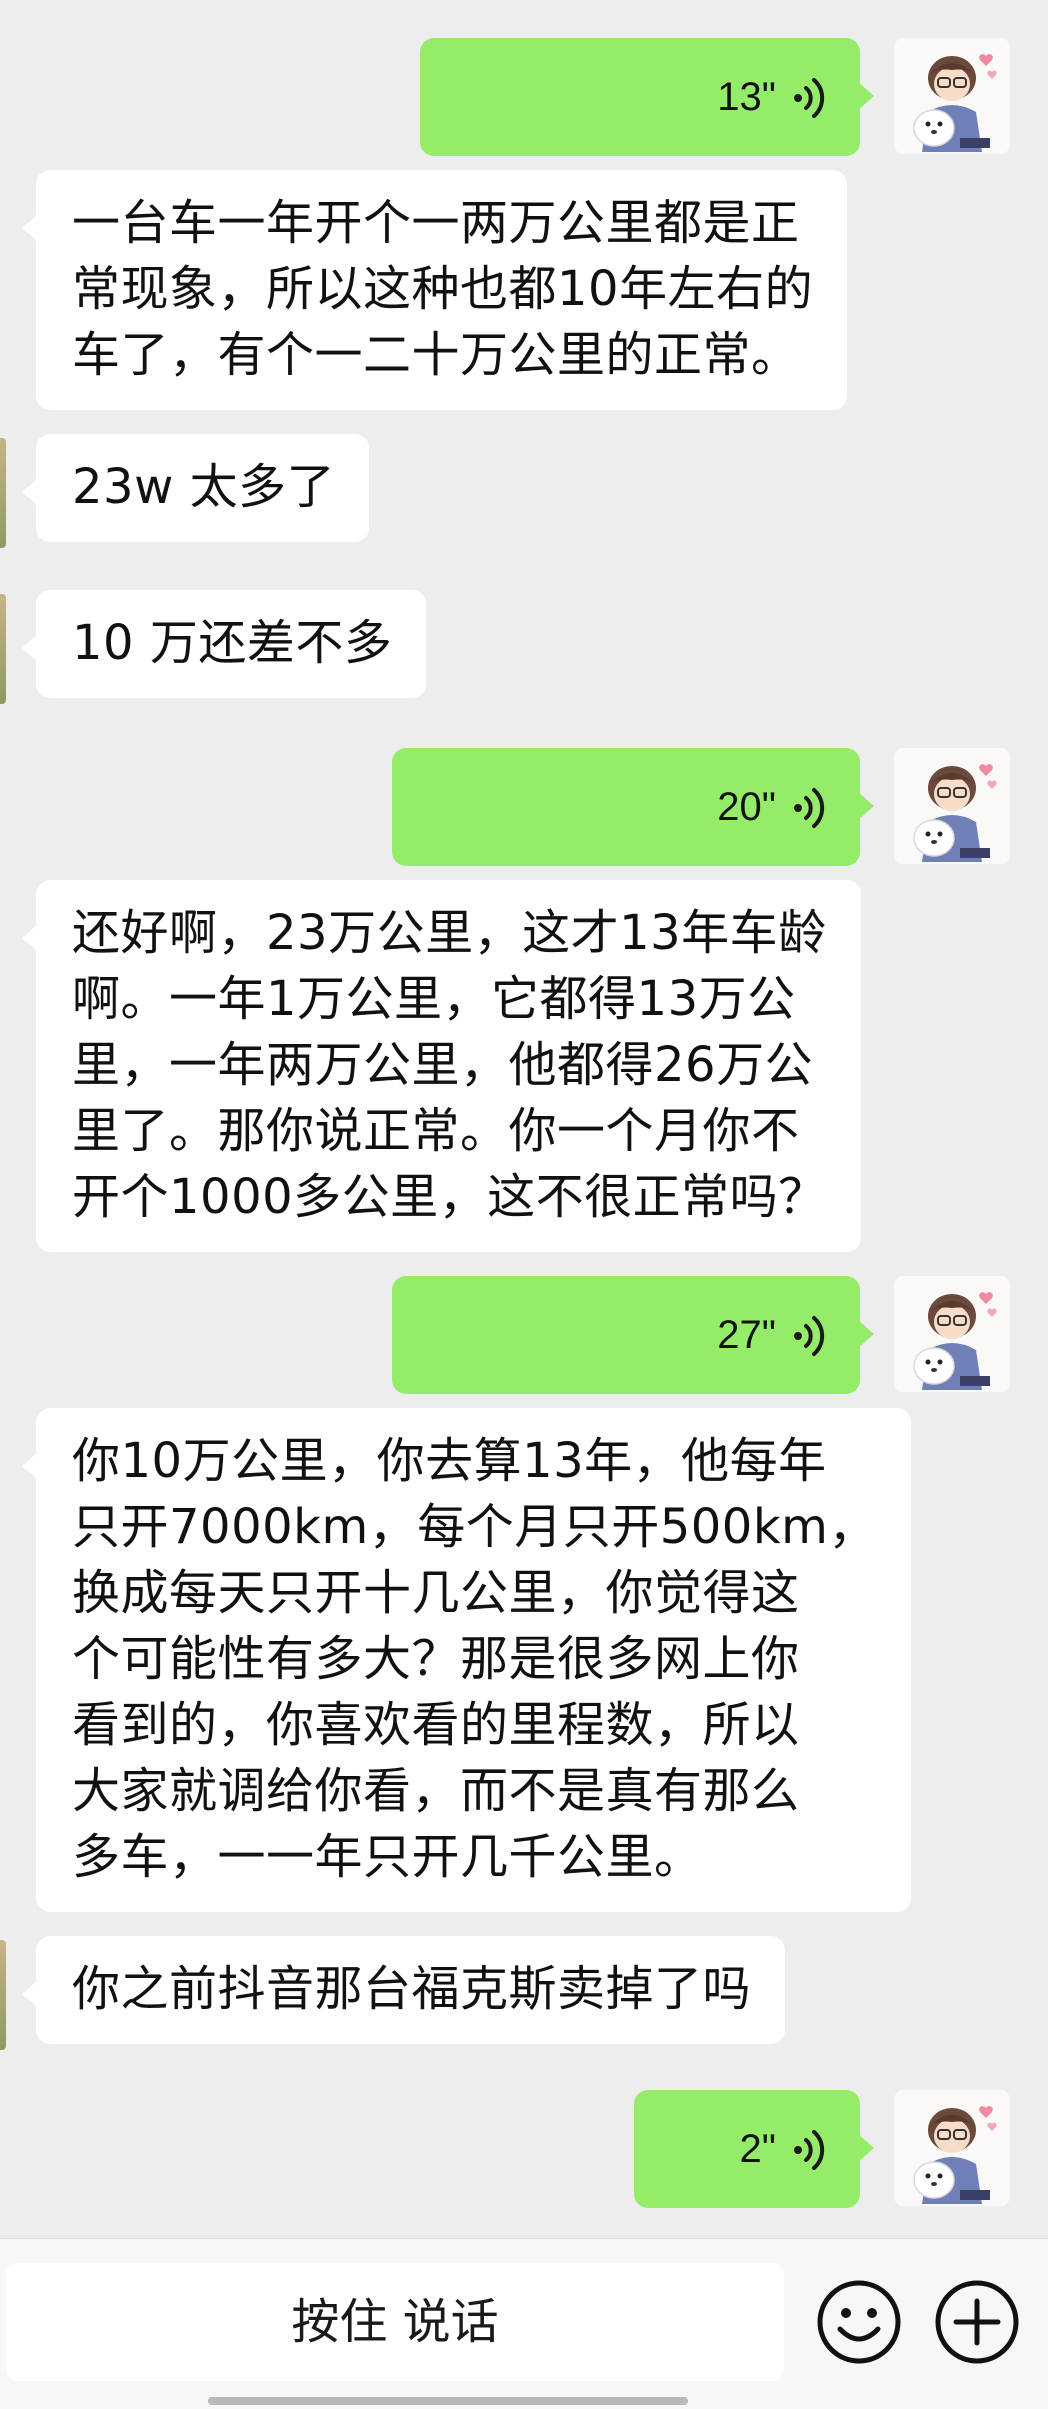 The height and width of the screenshot is (2409, 1048). I want to click on message-line: 大家就调给你看，而不是真有那么, so click(436, 1791).